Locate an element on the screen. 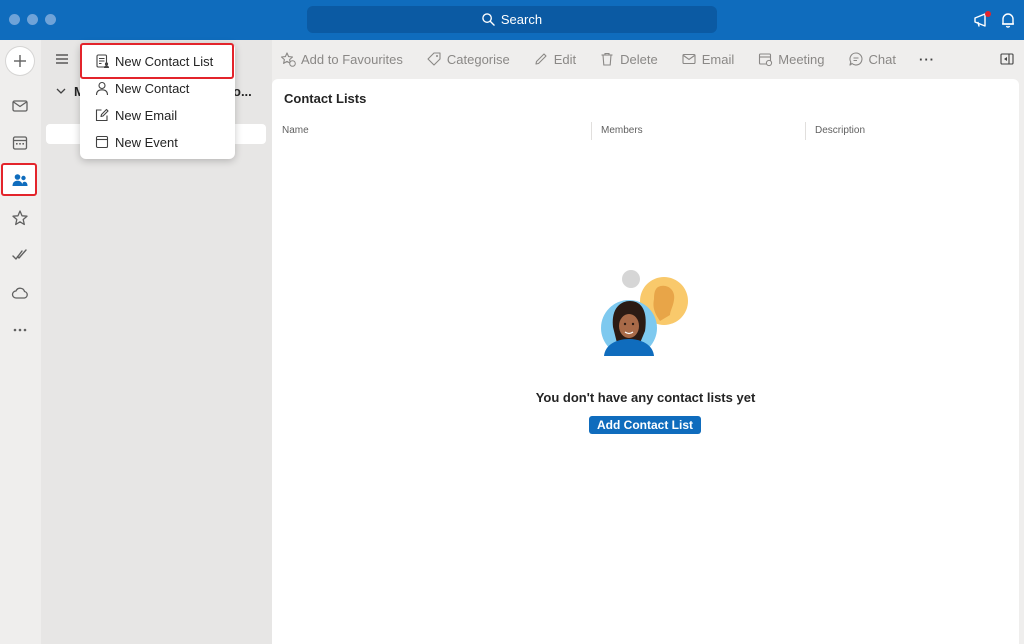 The width and height of the screenshot is (1024, 644). bell-icon is located at coordinates (1008, 20).